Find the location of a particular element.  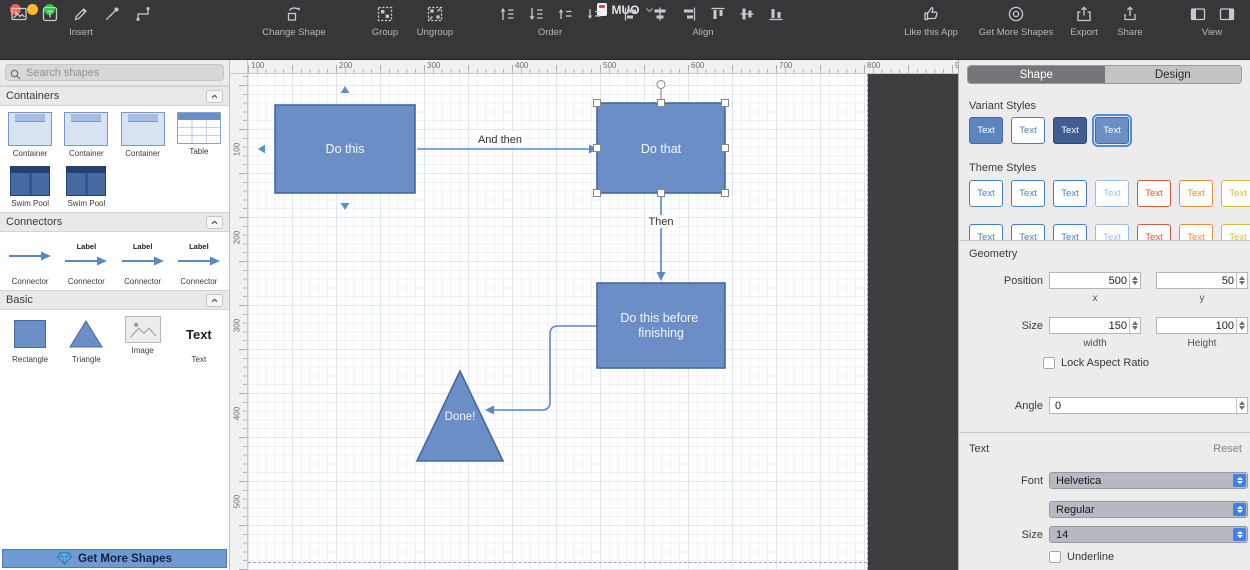

get-more-shapes-button: Get More Shapes is located at coordinates (114, 558).